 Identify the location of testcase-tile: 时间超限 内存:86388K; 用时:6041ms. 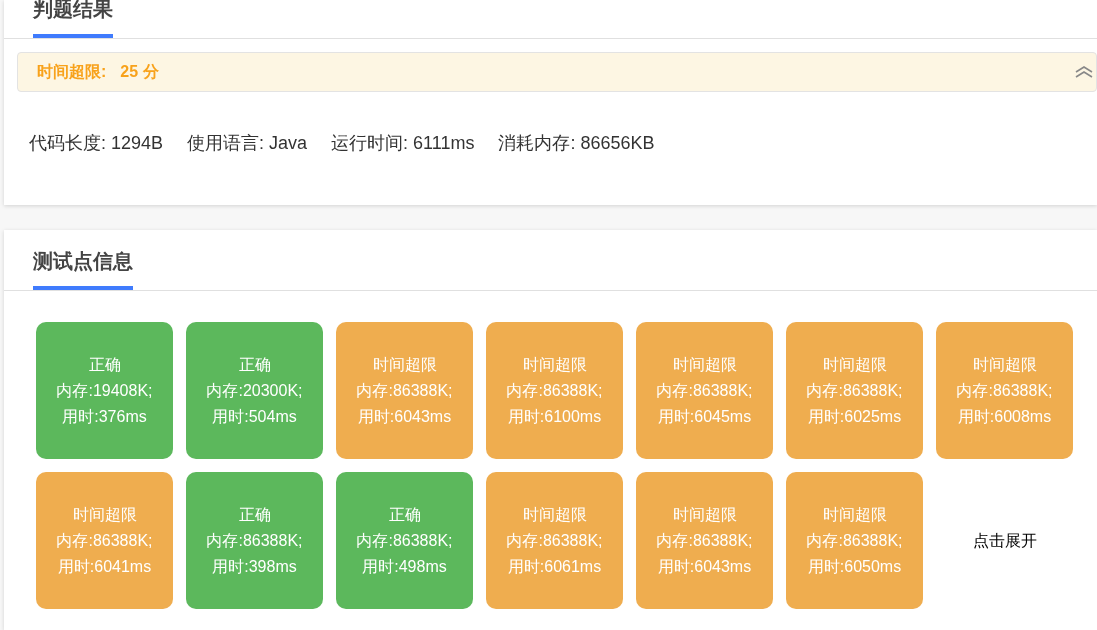
(104, 540).